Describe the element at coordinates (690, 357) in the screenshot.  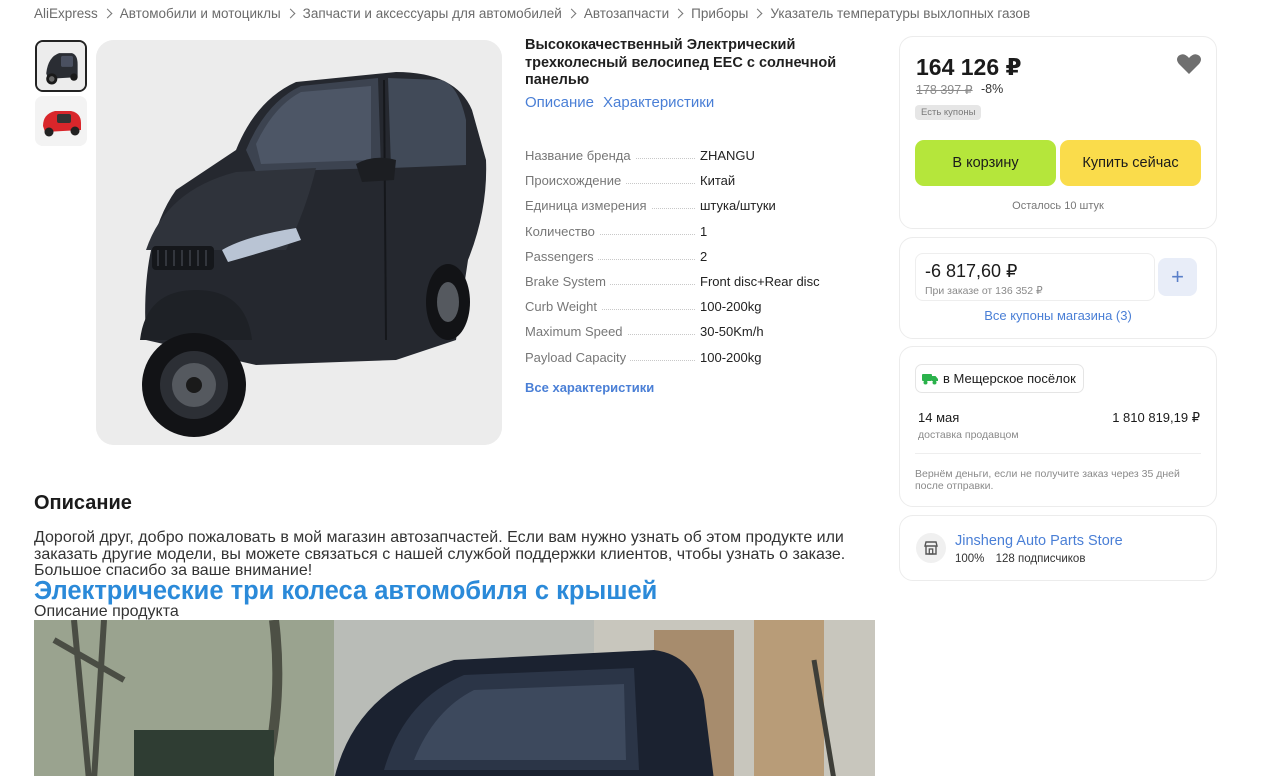
I see `spec-row: Payload Capacity 100-200kg` at that location.